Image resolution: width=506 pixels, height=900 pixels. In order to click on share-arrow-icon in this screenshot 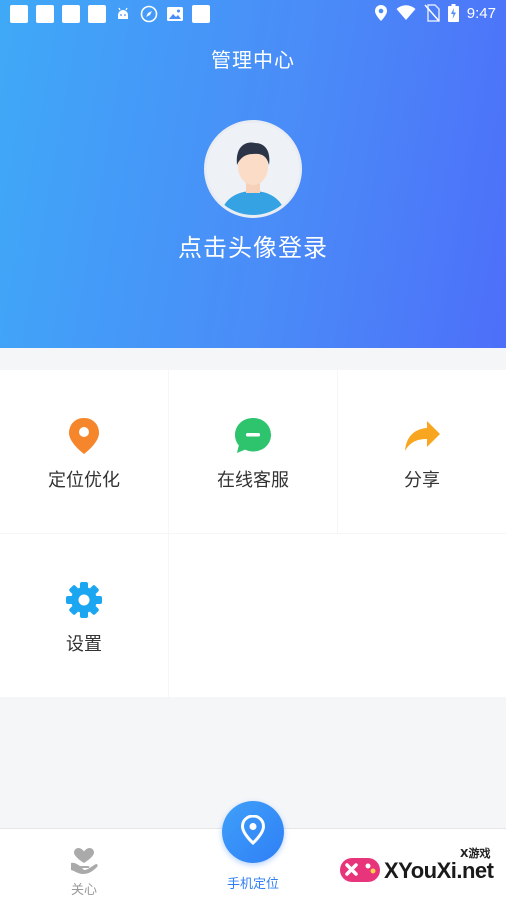, I will do `click(422, 436)`.